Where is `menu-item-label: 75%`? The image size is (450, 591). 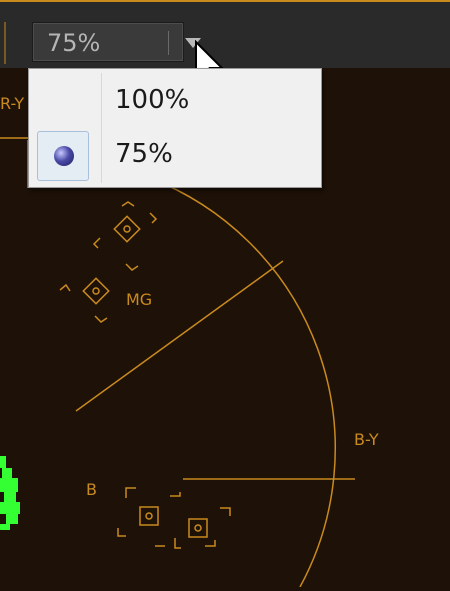
menu-item-label: 75% is located at coordinates (144, 154).